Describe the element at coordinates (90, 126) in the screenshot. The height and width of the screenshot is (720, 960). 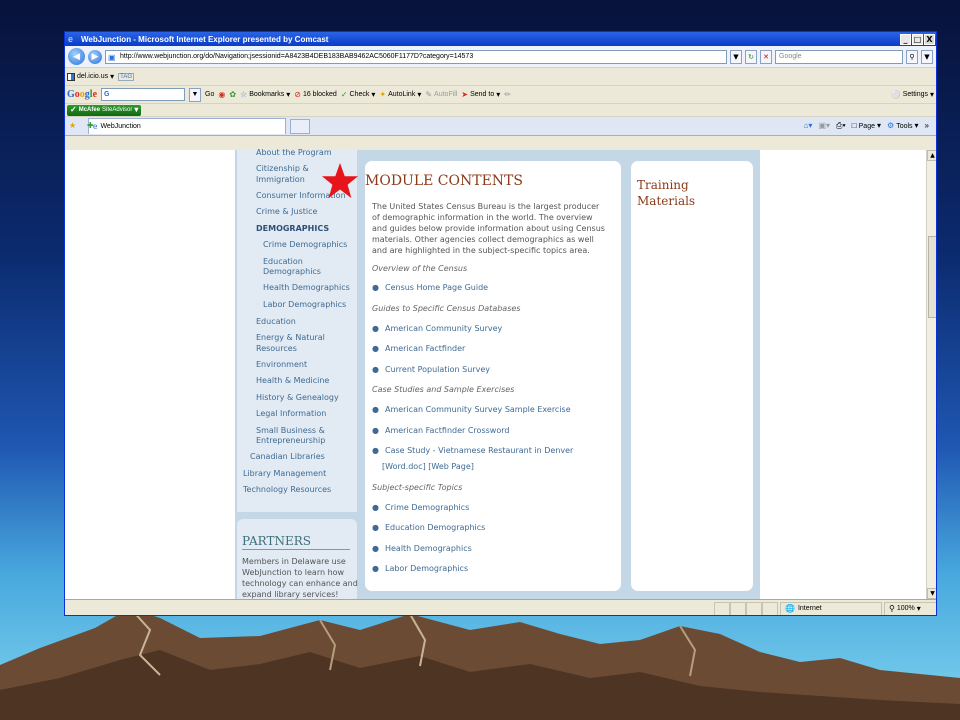
I see `add-favorite-icon: ✚` at that location.